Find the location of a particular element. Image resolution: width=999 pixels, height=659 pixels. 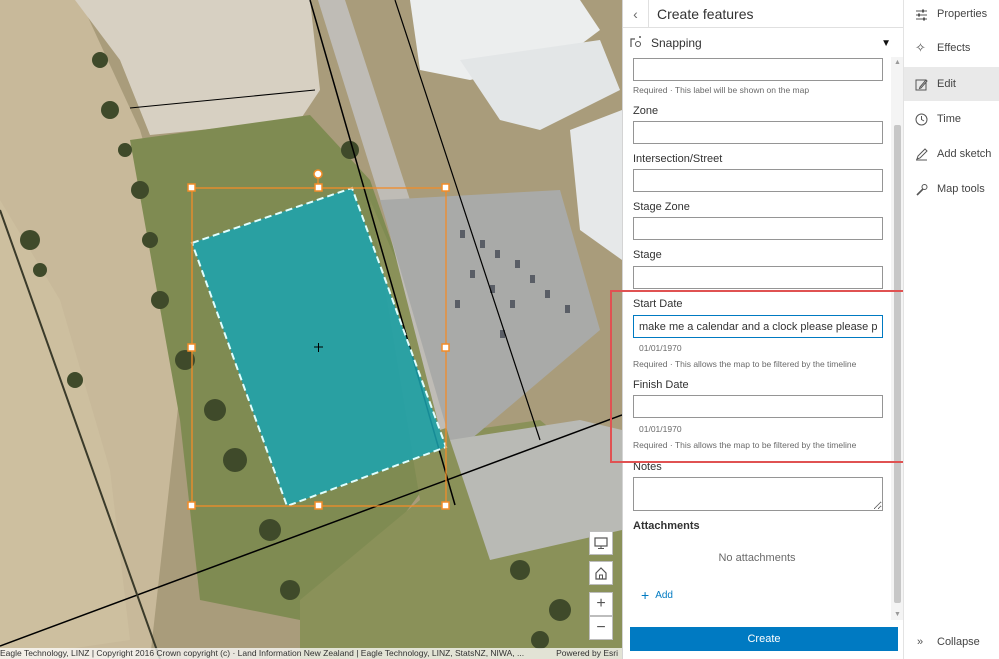

chevron-left-icon: ‹ is located at coordinates (635, 13).